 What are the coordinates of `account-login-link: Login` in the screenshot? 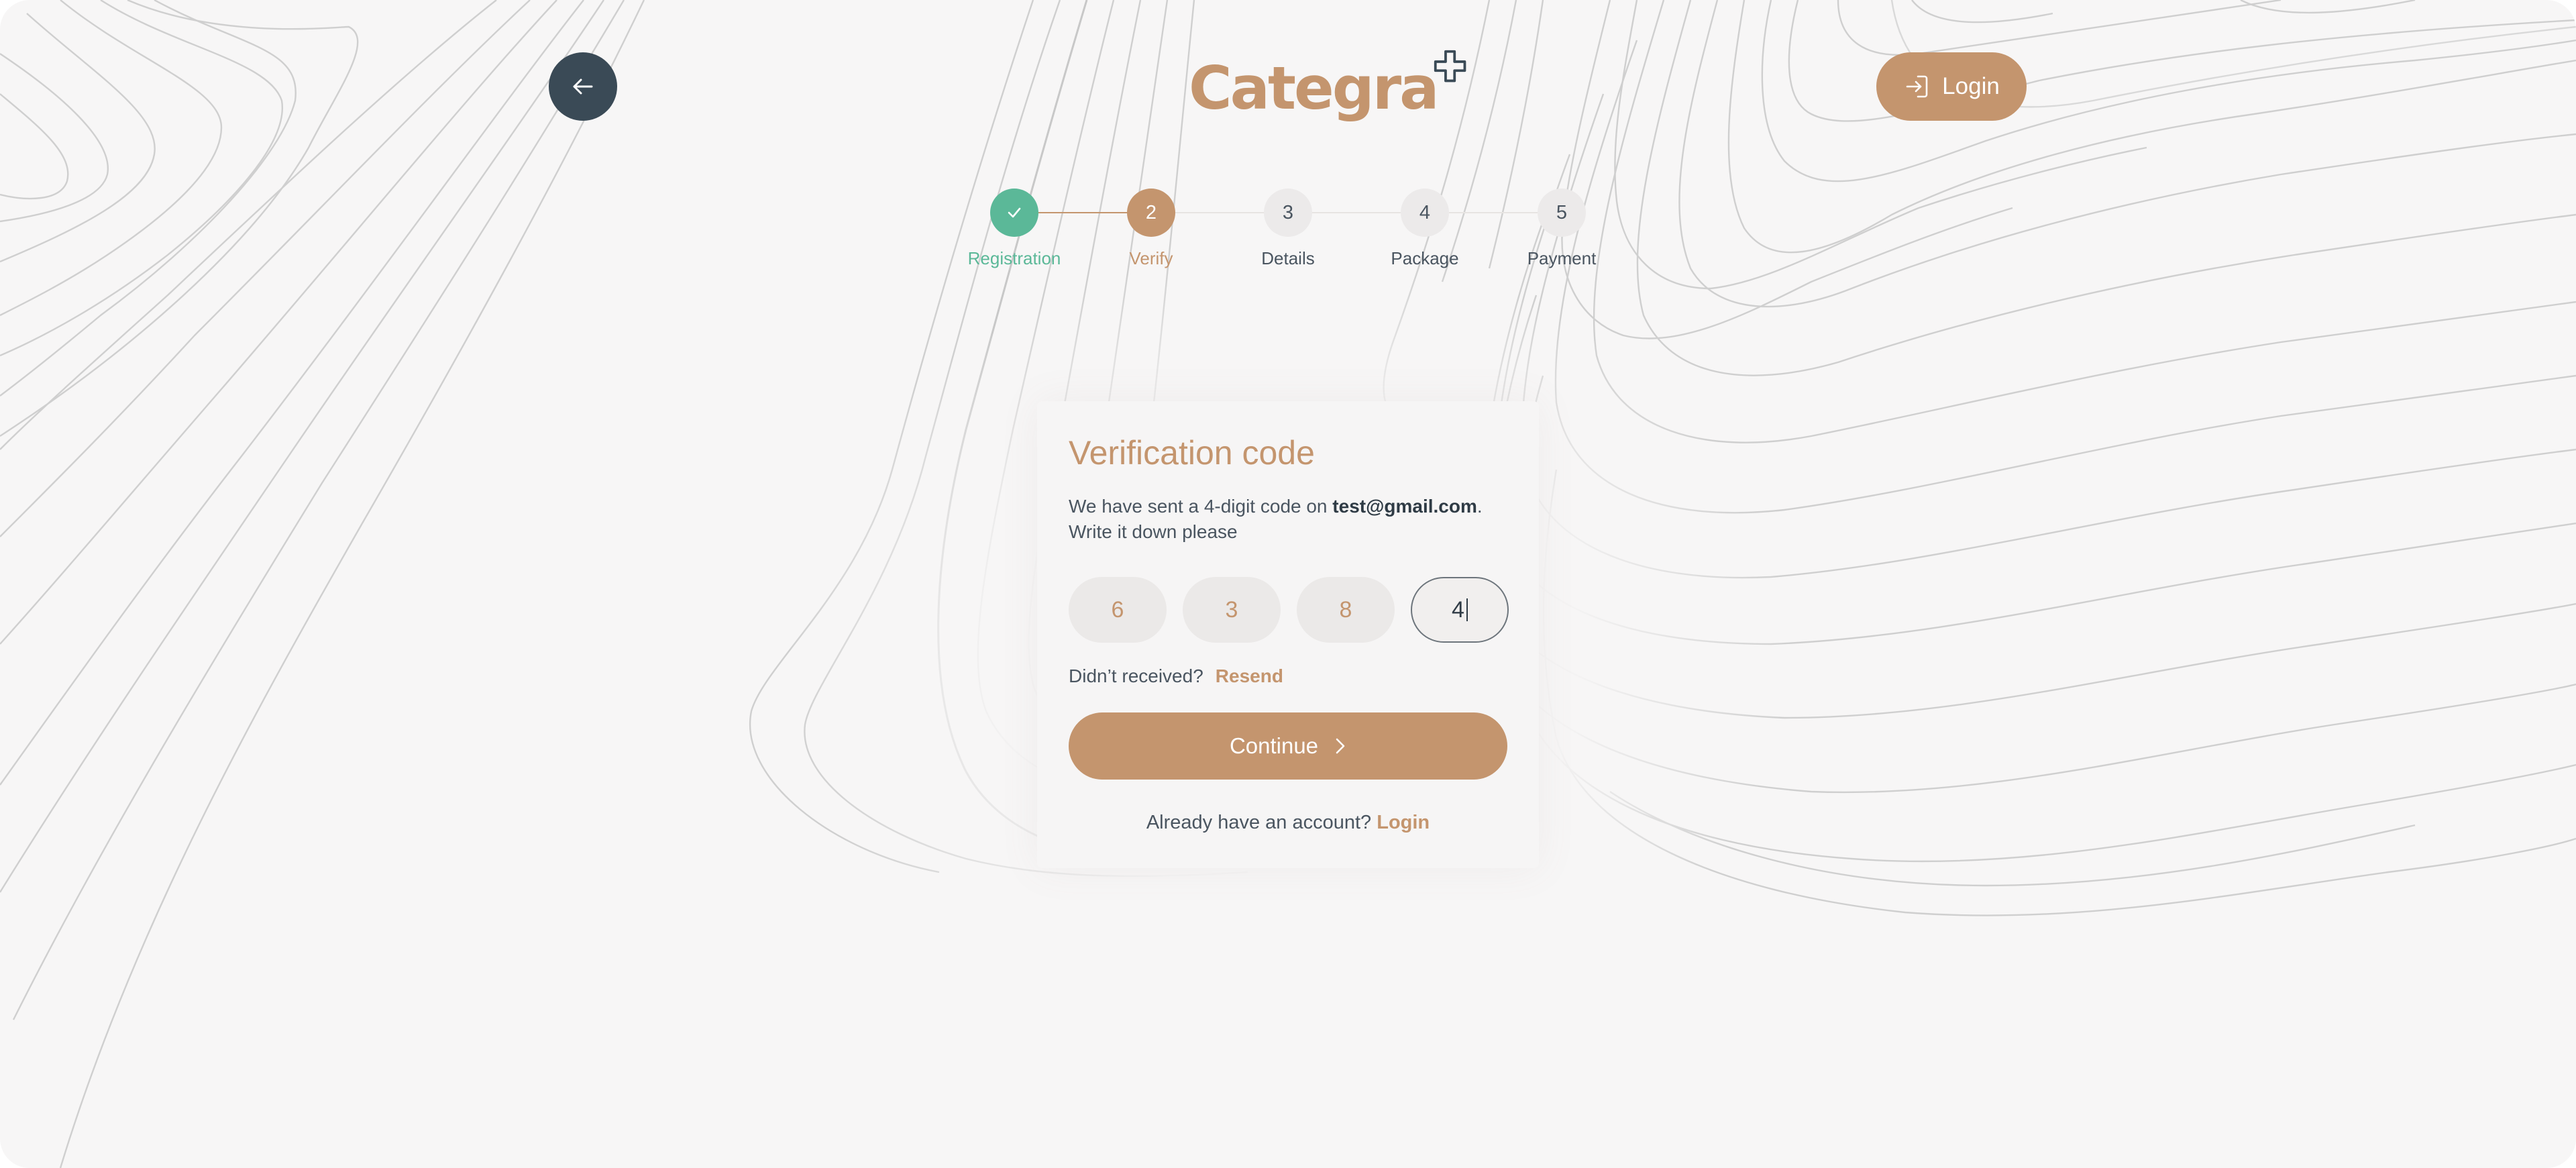 It's located at (1403, 822).